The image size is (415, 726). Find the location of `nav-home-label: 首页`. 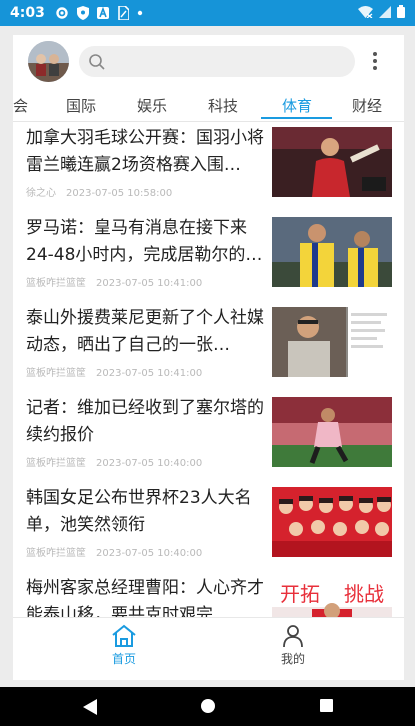

nav-home-label: 首页 is located at coordinates (123, 659).